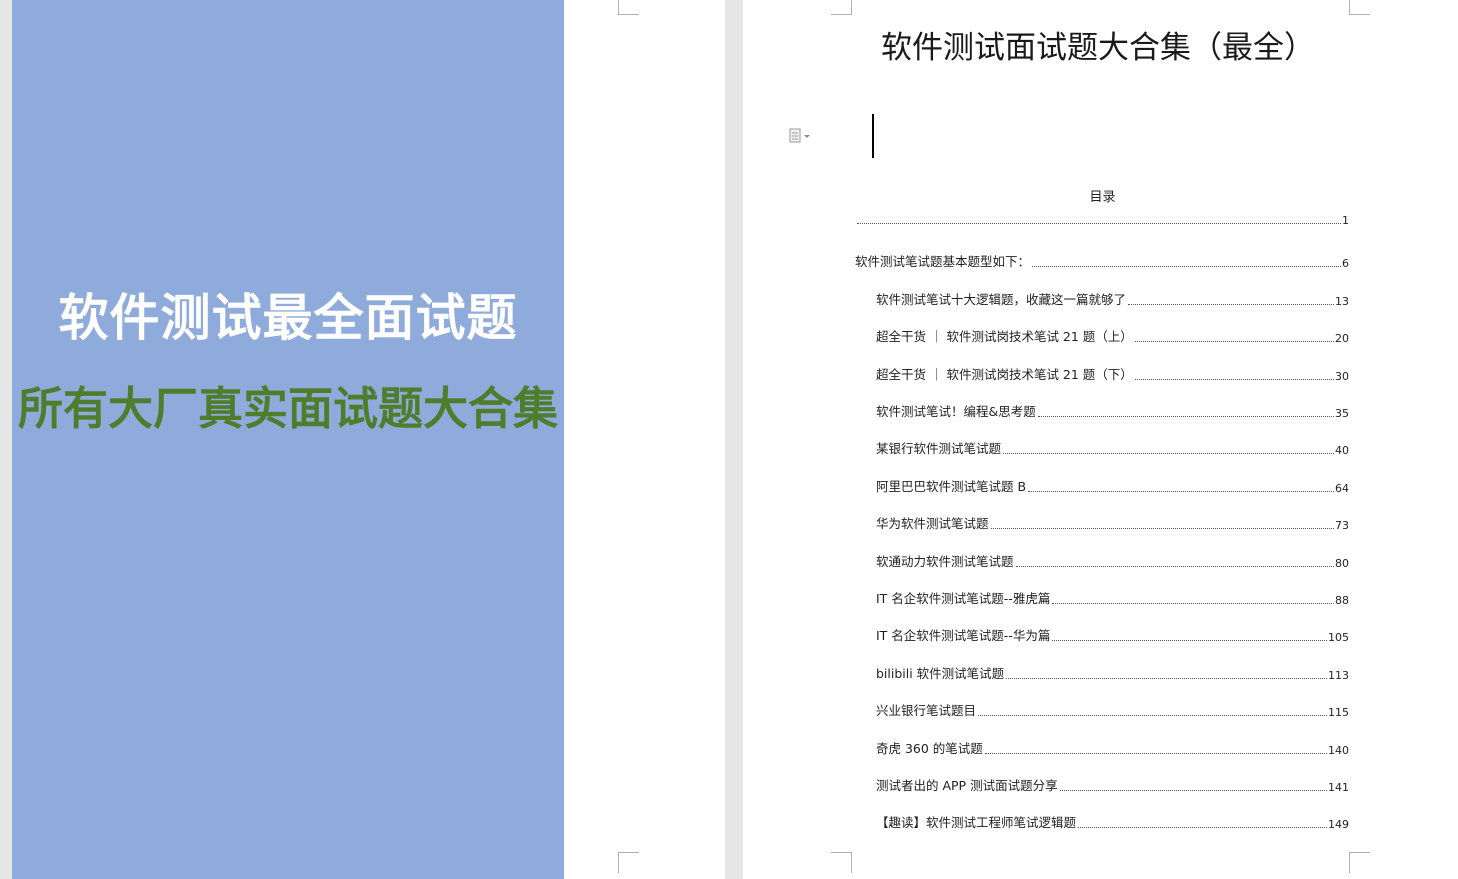 The height and width of the screenshot is (879, 1458). Describe the element at coordinates (1342, 376) in the screenshot. I see `toc-page-number: 30` at that location.